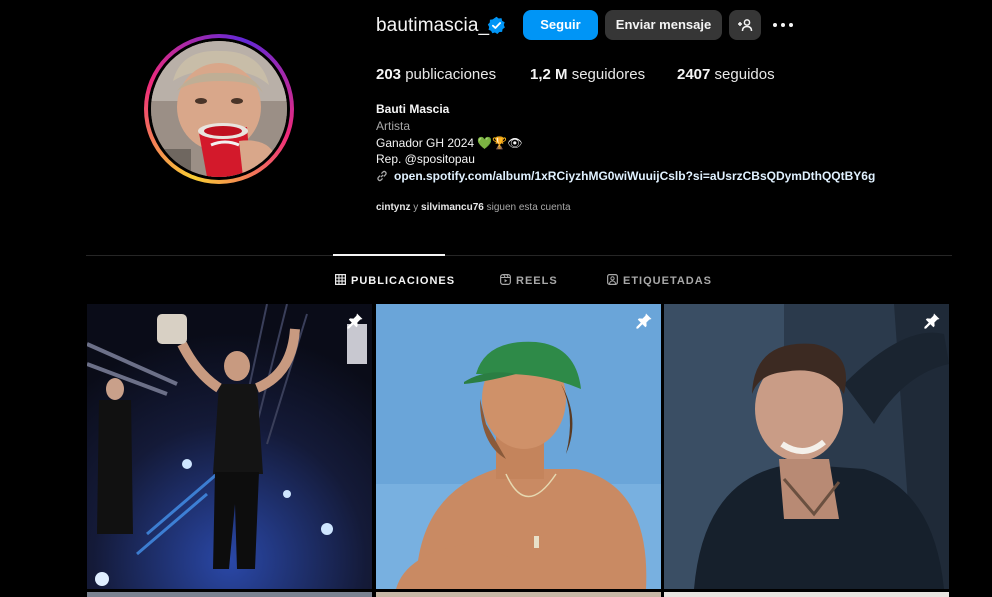 The height and width of the screenshot is (597, 992). Describe the element at coordinates (783, 25) in the screenshot. I see `more-options-icon` at that location.